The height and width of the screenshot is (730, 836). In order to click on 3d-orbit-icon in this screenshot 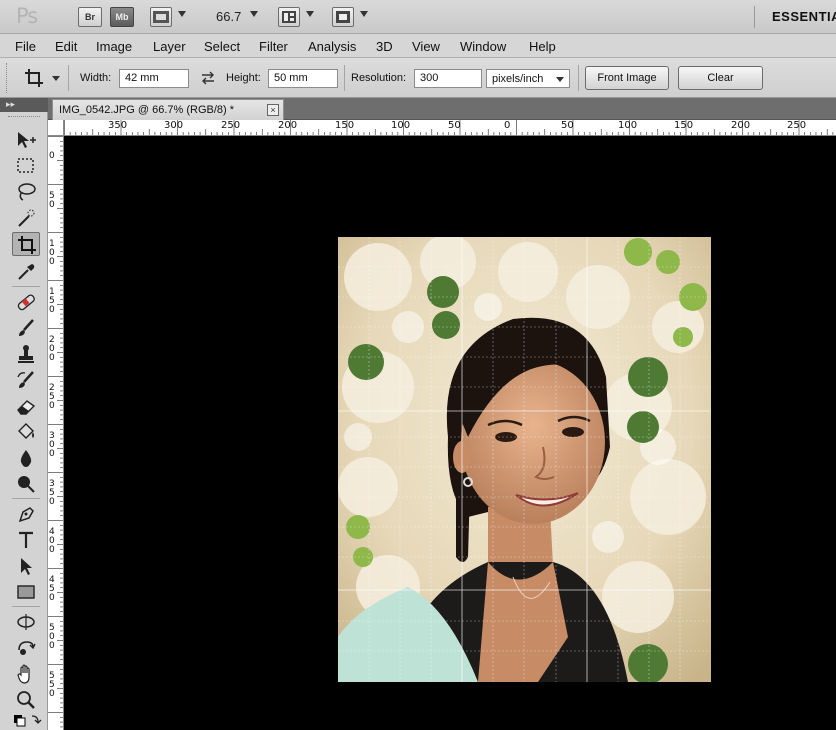, I will do `click(27, 648)`.